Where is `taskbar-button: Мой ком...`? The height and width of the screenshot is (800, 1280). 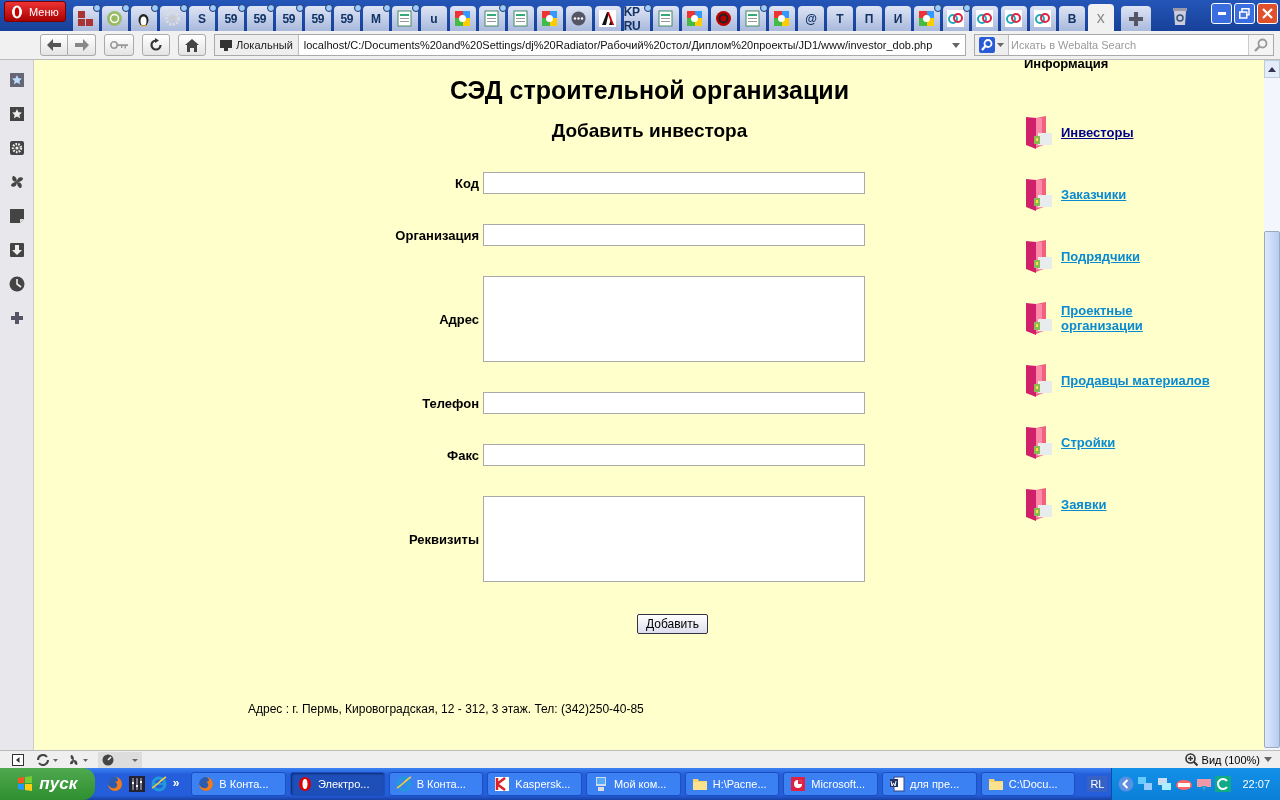
taskbar-button: Мой ком... is located at coordinates (633, 784).